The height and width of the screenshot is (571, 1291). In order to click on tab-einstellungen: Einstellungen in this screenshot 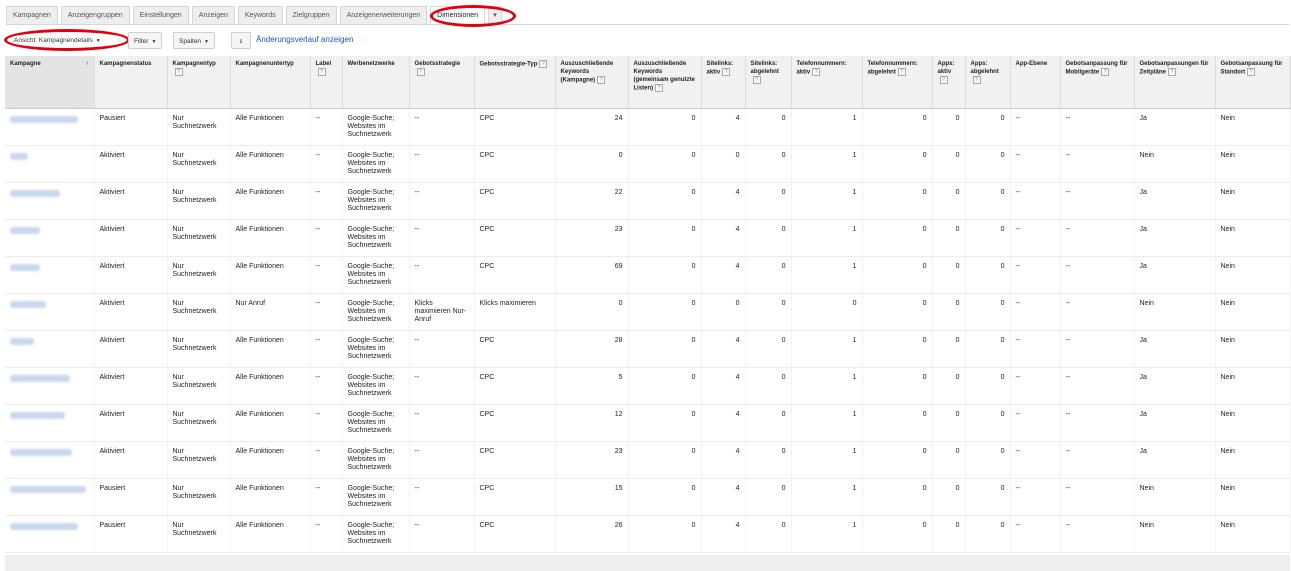, I will do `click(160, 15)`.